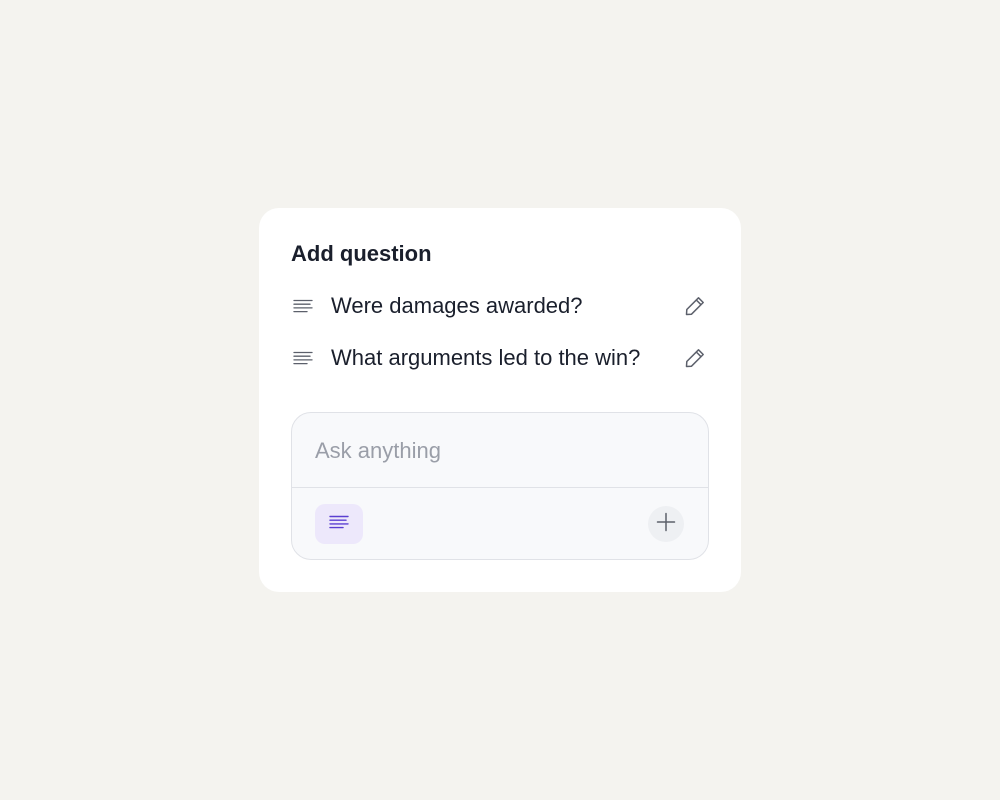 This screenshot has height=800, width=1000. I want to click on ask-input, so click(500, 450).